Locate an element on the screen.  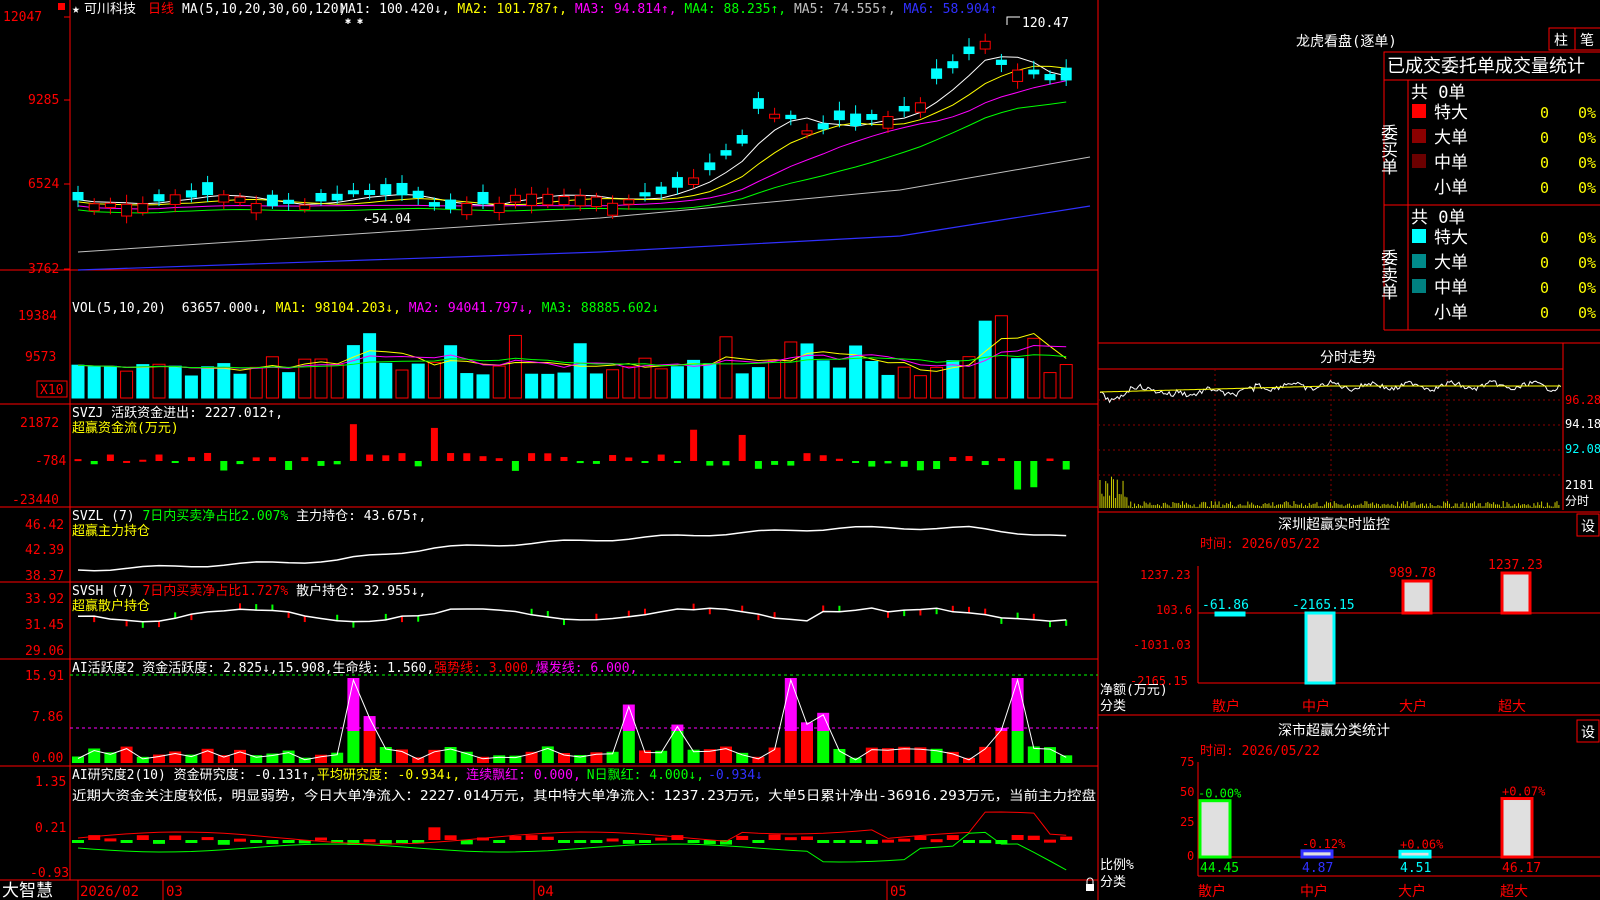
ma-line is located at coordinates (572, 135).